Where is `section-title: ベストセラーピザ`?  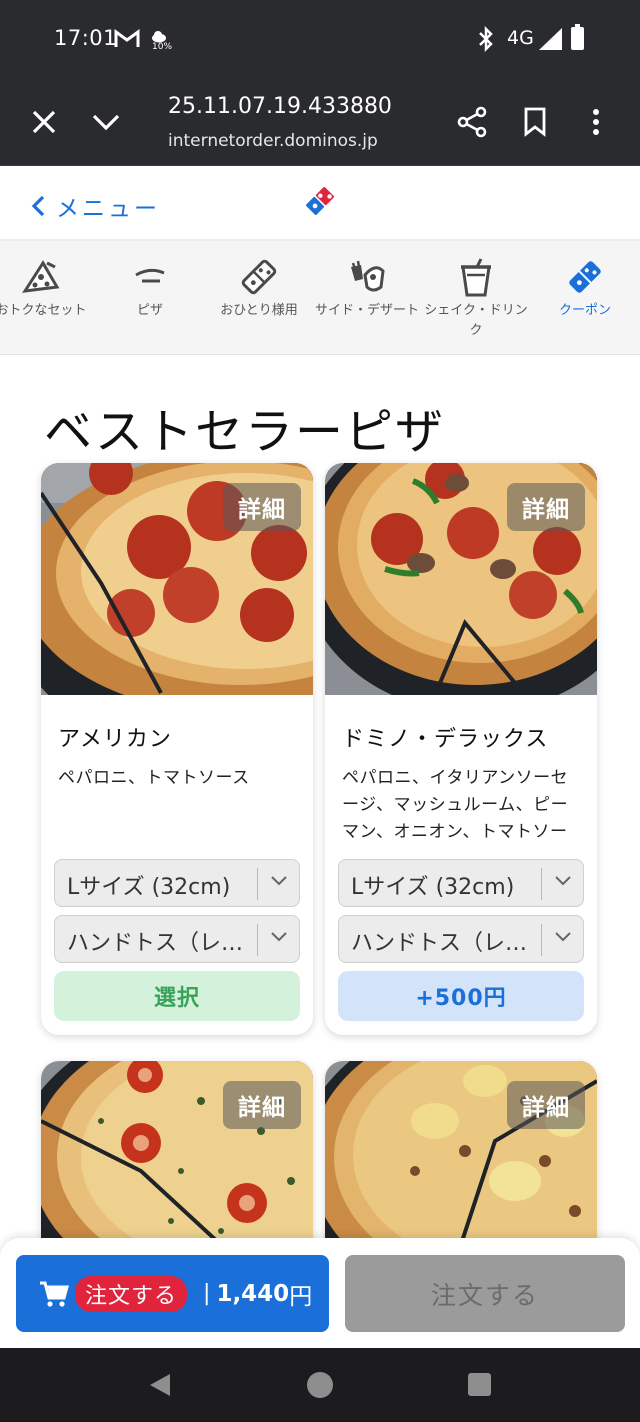 section-title: ベストセラーピザ is located at coordinates (244, 432).